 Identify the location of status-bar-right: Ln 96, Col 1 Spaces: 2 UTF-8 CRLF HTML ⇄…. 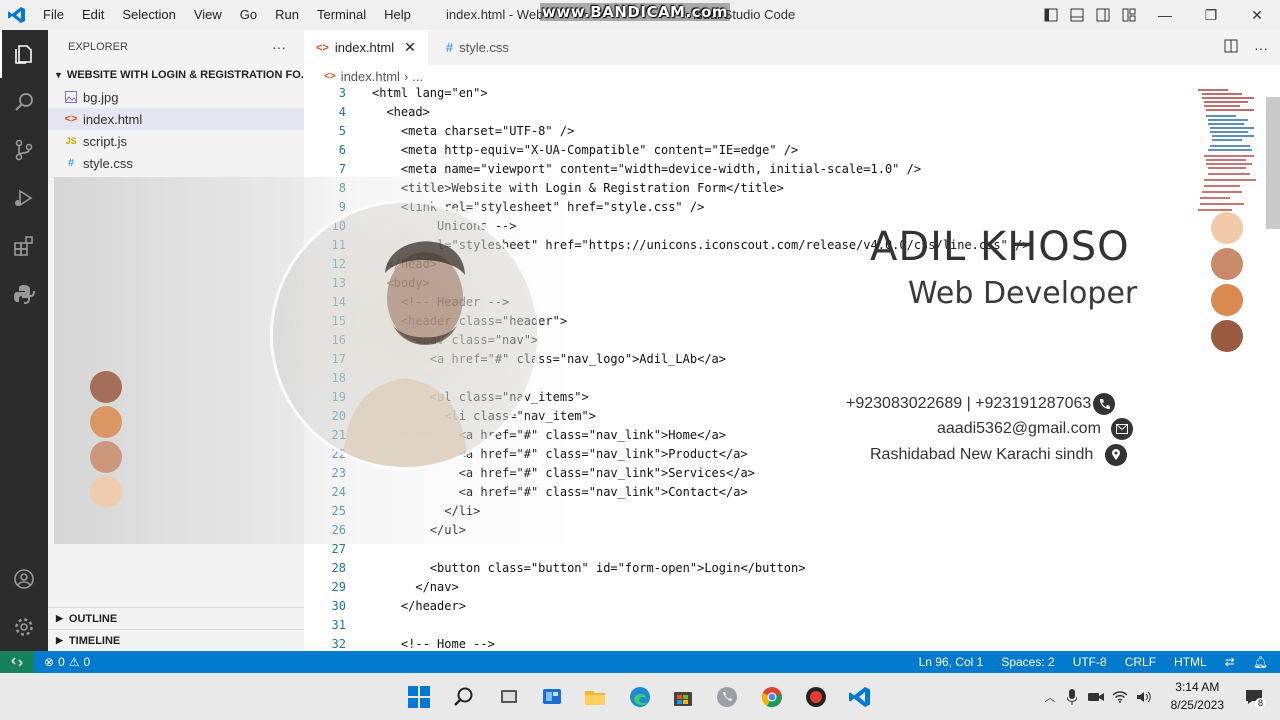
(1093, 662).